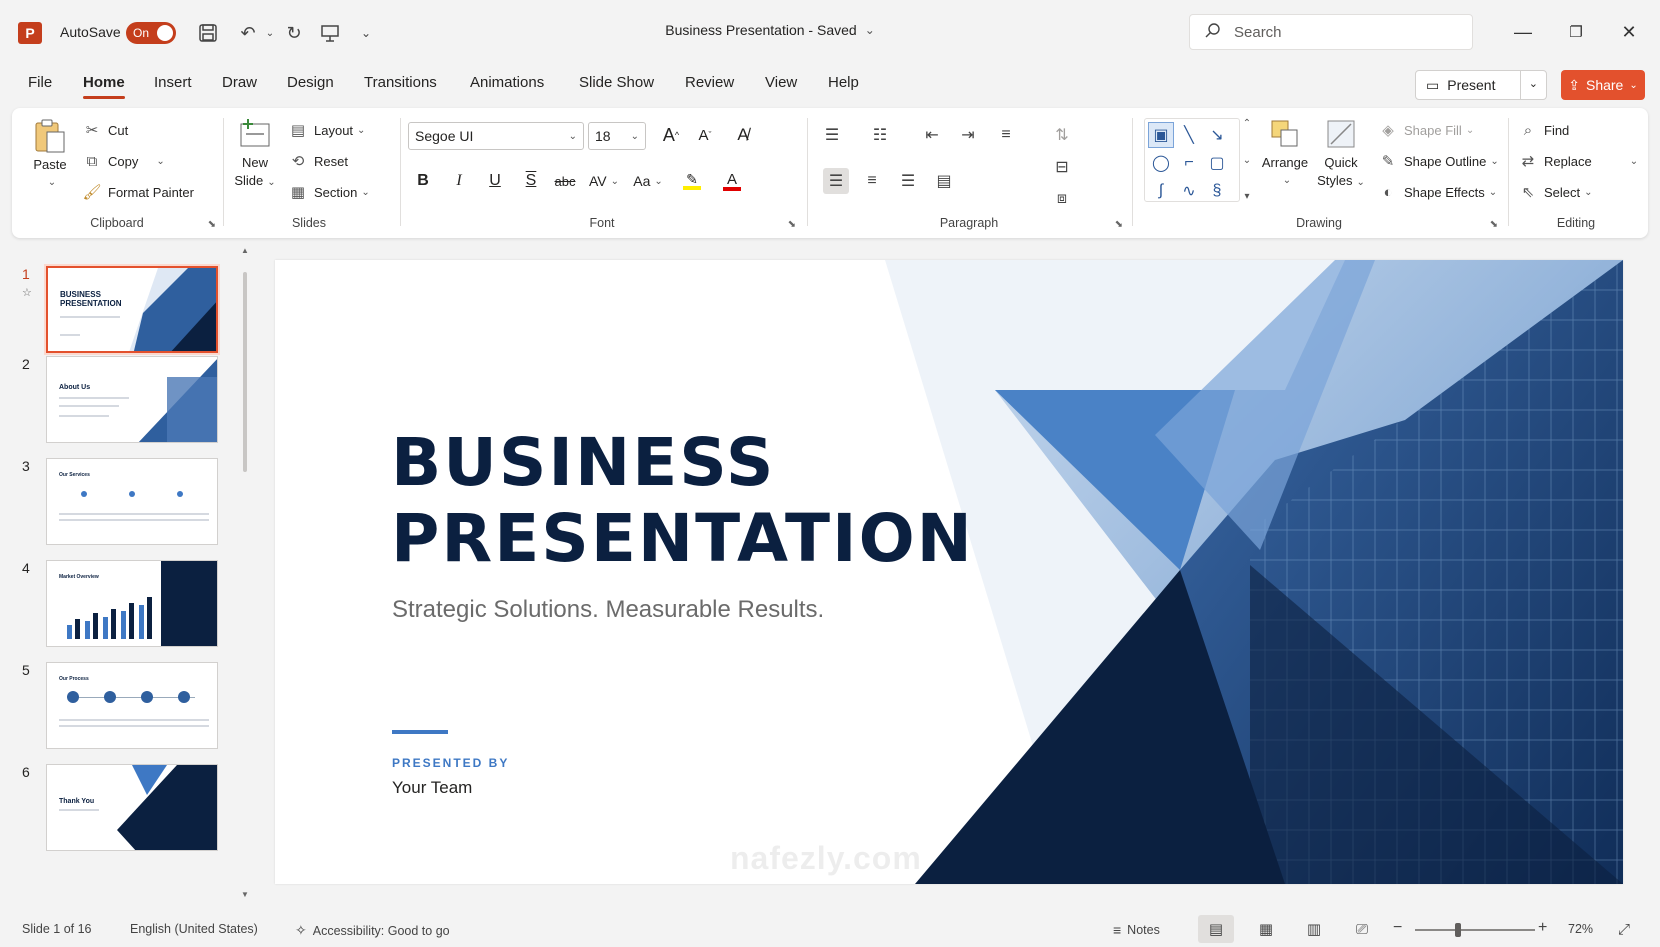  What do you see at coordinates (450, 763) in the screenshot?
I see `presented-by-label: PRESENTED BY` at bounding box center [450, 763].